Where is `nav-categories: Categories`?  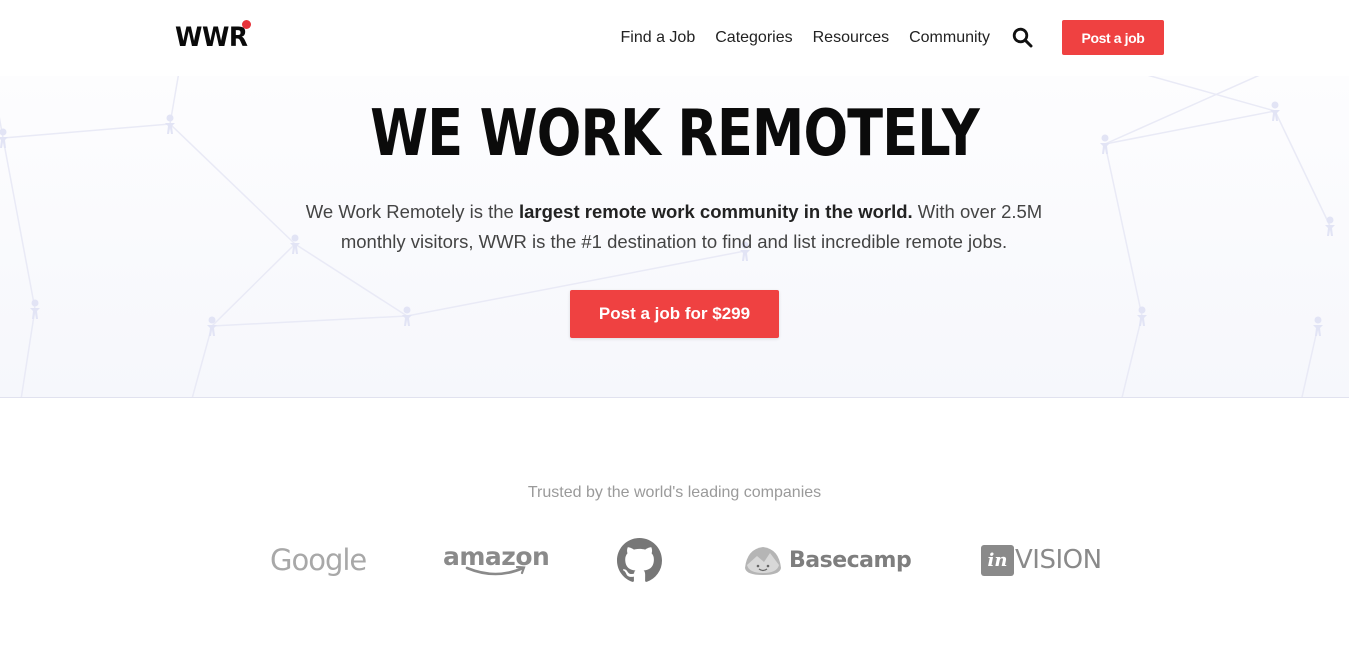
nav-categories: Categories is located at coordinates (753, 38).